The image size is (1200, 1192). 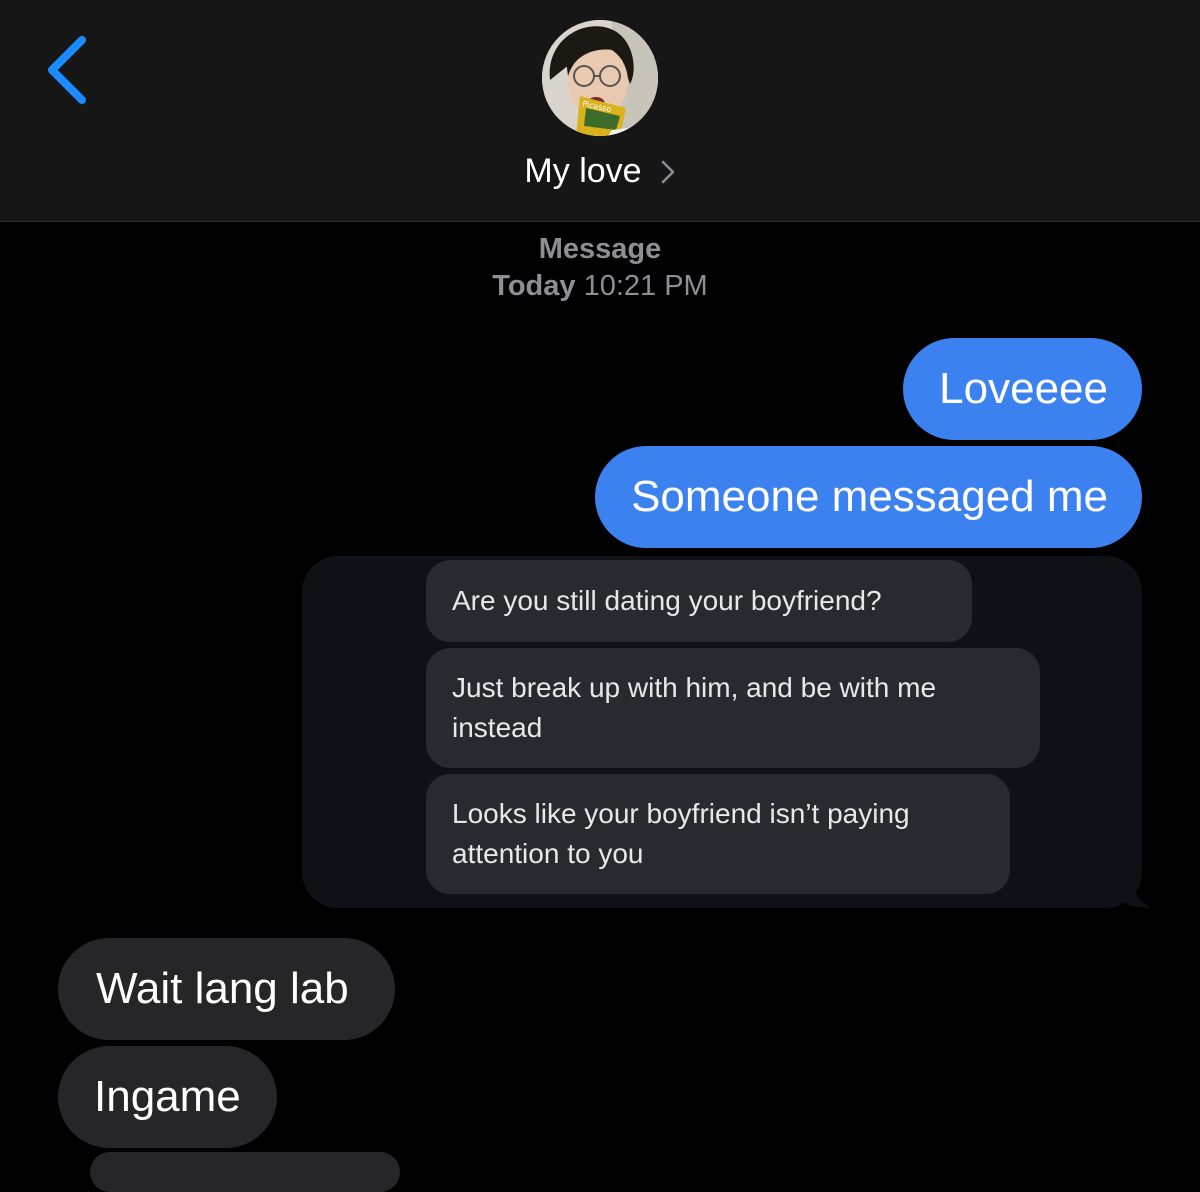 I want to click on contact-name: My love, so click(x=583, y=170).